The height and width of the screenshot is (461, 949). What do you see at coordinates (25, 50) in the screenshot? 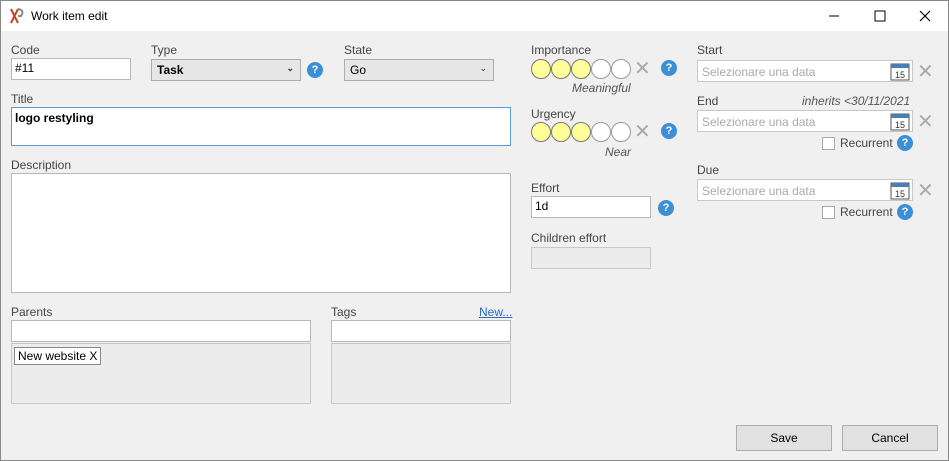
I see `code-label: Code` at bounding box center [25, 50].